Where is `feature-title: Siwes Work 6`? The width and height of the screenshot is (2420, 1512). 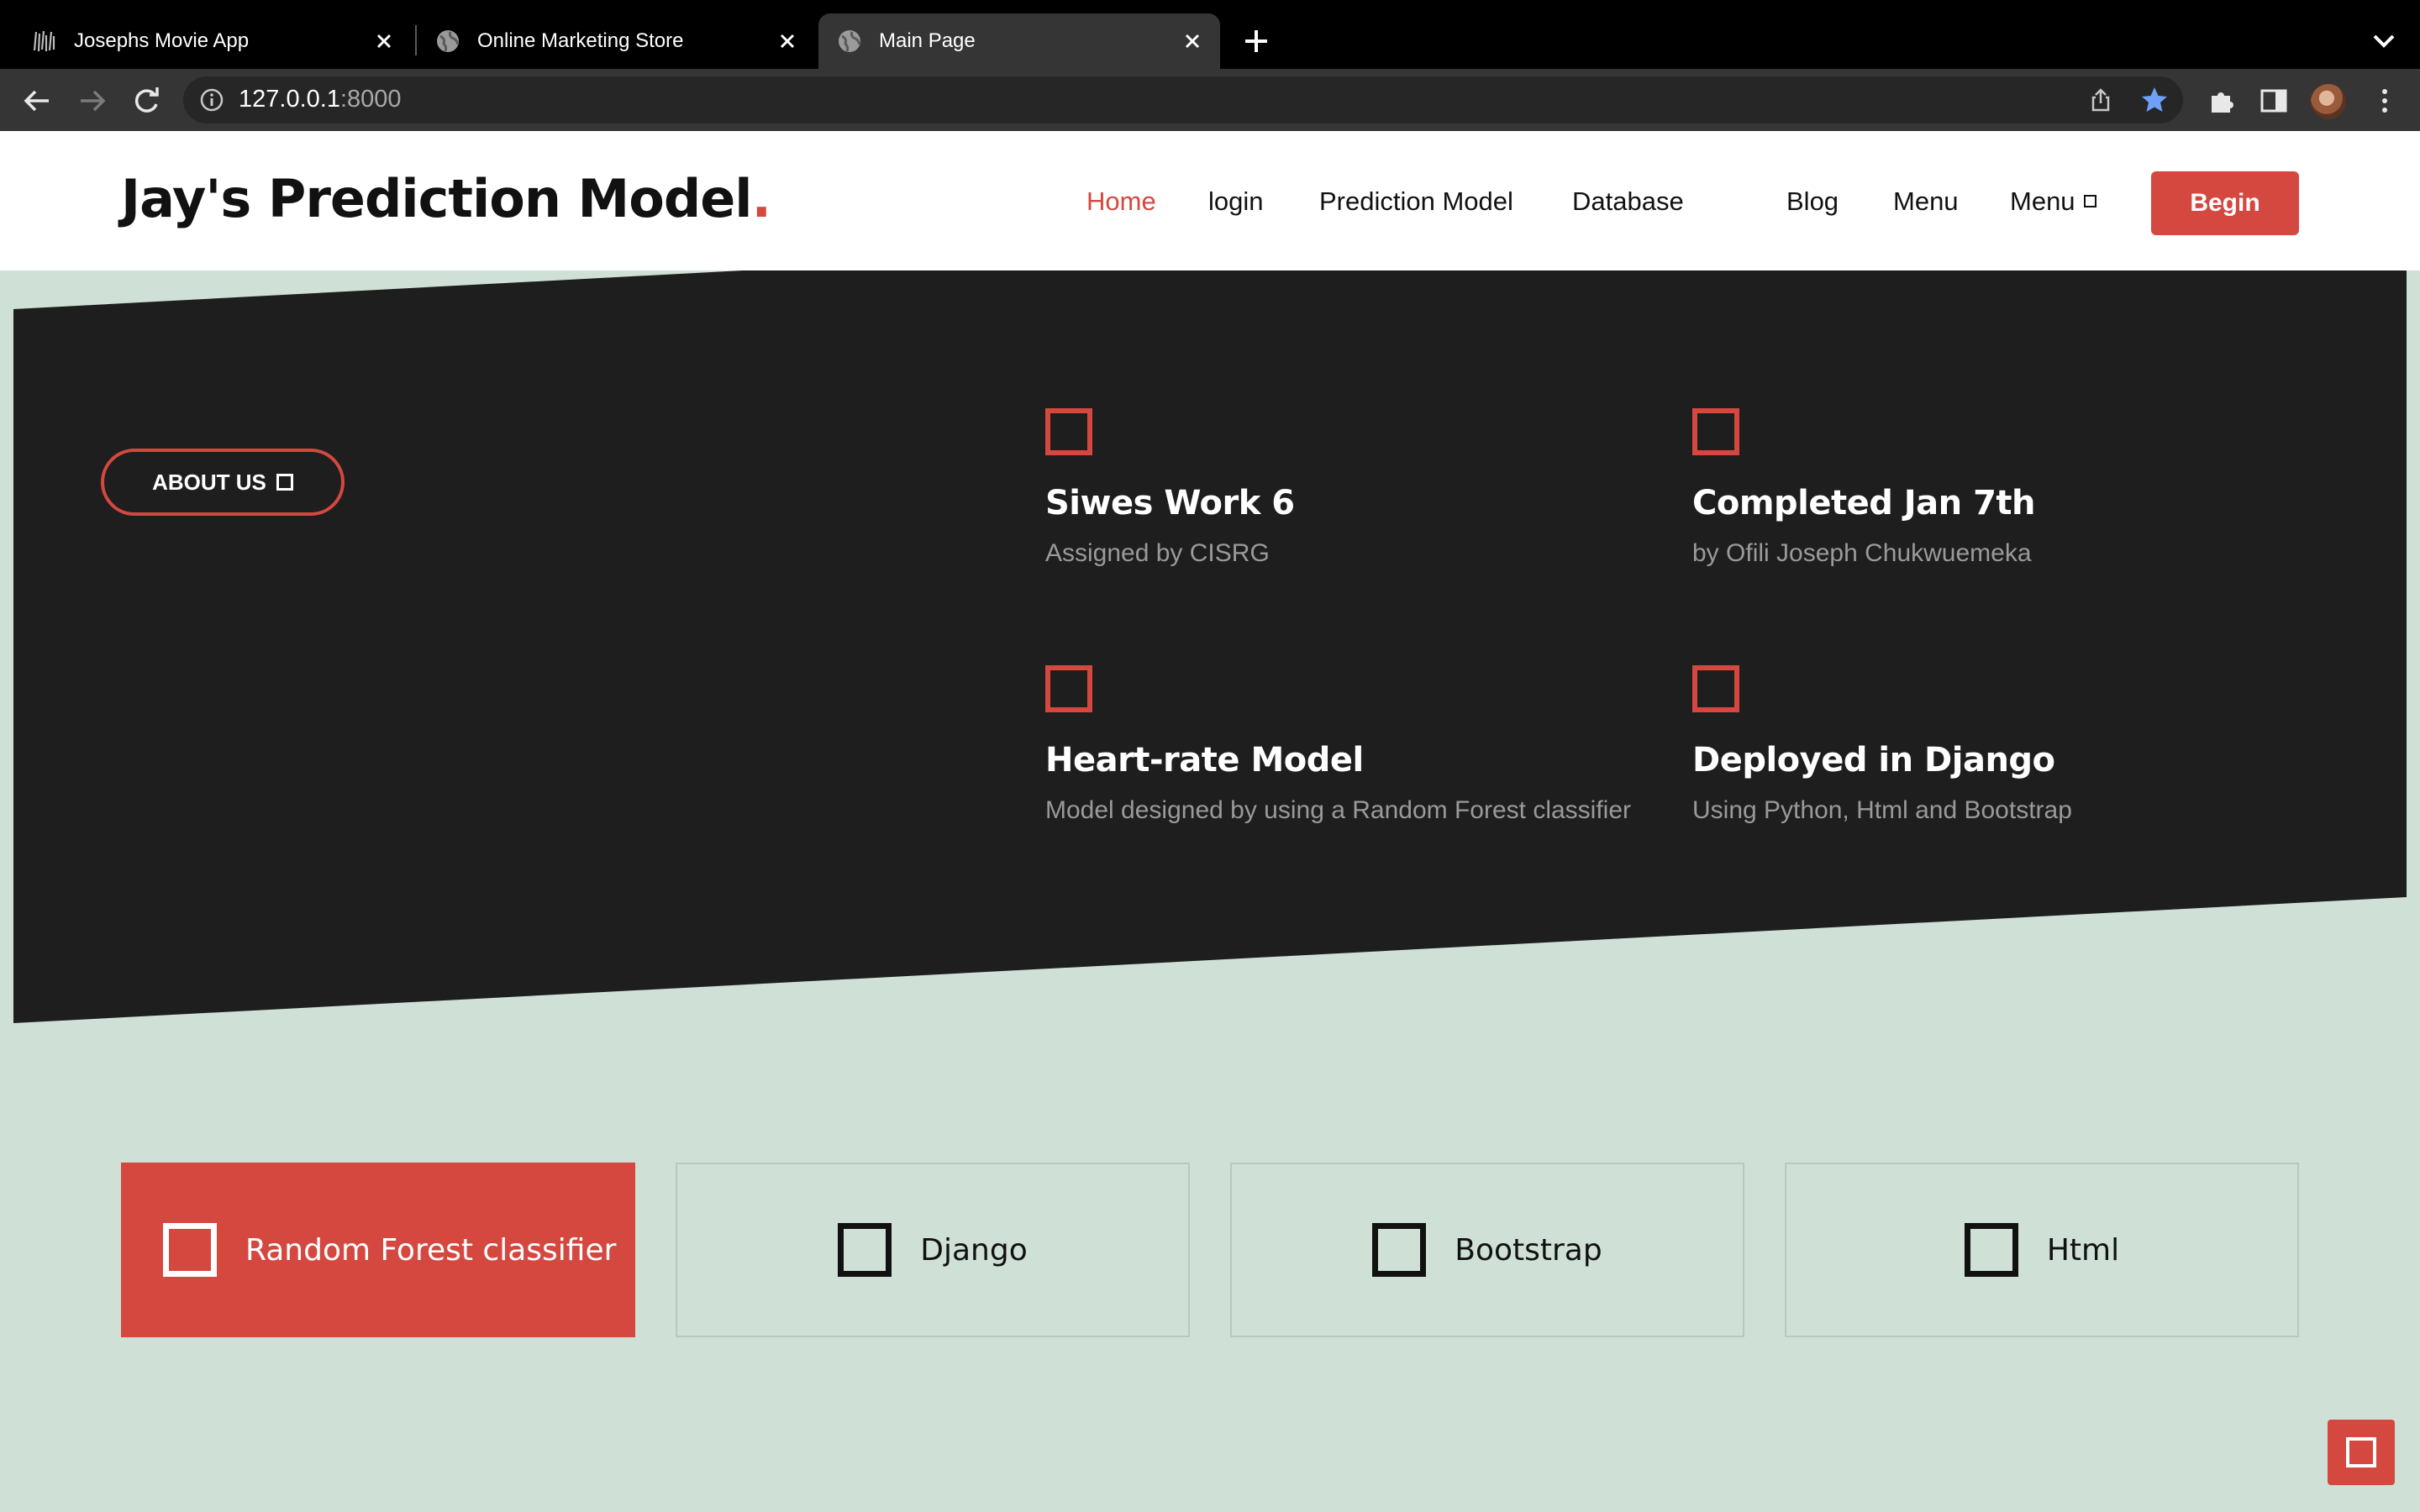 feature-title: Siwes Work 6 is located at coordinates (1170, 503).